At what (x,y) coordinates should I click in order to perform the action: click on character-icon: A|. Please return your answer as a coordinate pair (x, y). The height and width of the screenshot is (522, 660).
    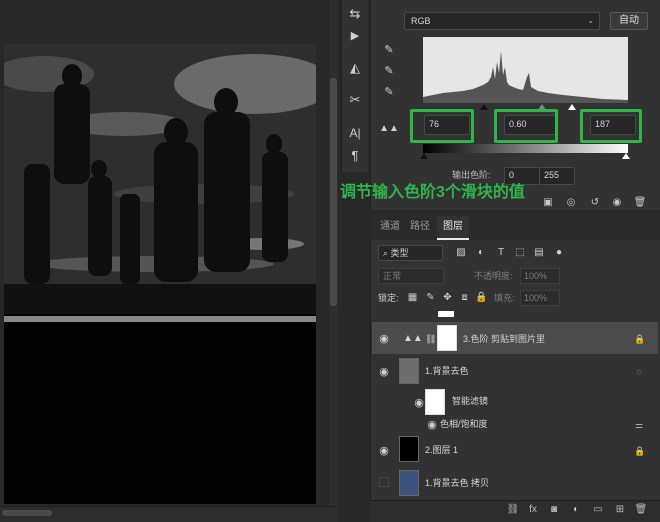
    Looking at the image, I should click on (355, 133).